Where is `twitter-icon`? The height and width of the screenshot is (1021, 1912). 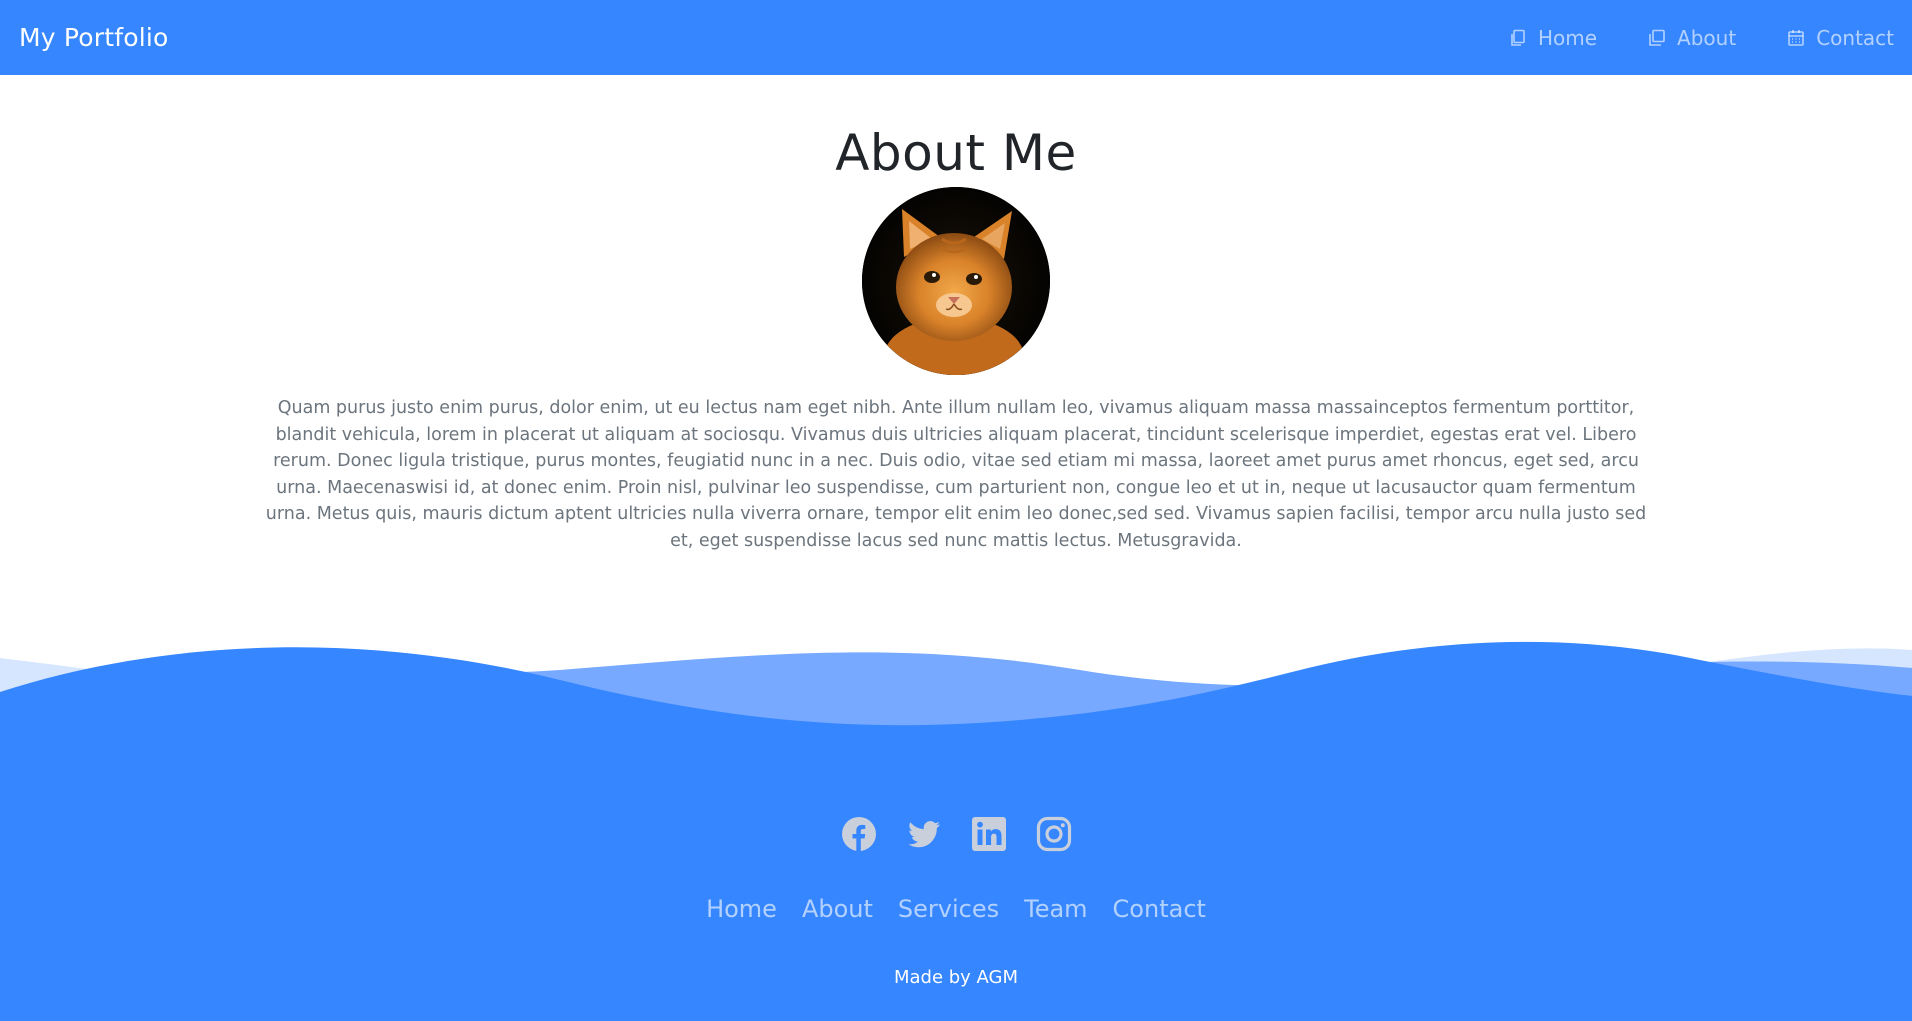 twitter-icon is located at coordinates (923, 834).